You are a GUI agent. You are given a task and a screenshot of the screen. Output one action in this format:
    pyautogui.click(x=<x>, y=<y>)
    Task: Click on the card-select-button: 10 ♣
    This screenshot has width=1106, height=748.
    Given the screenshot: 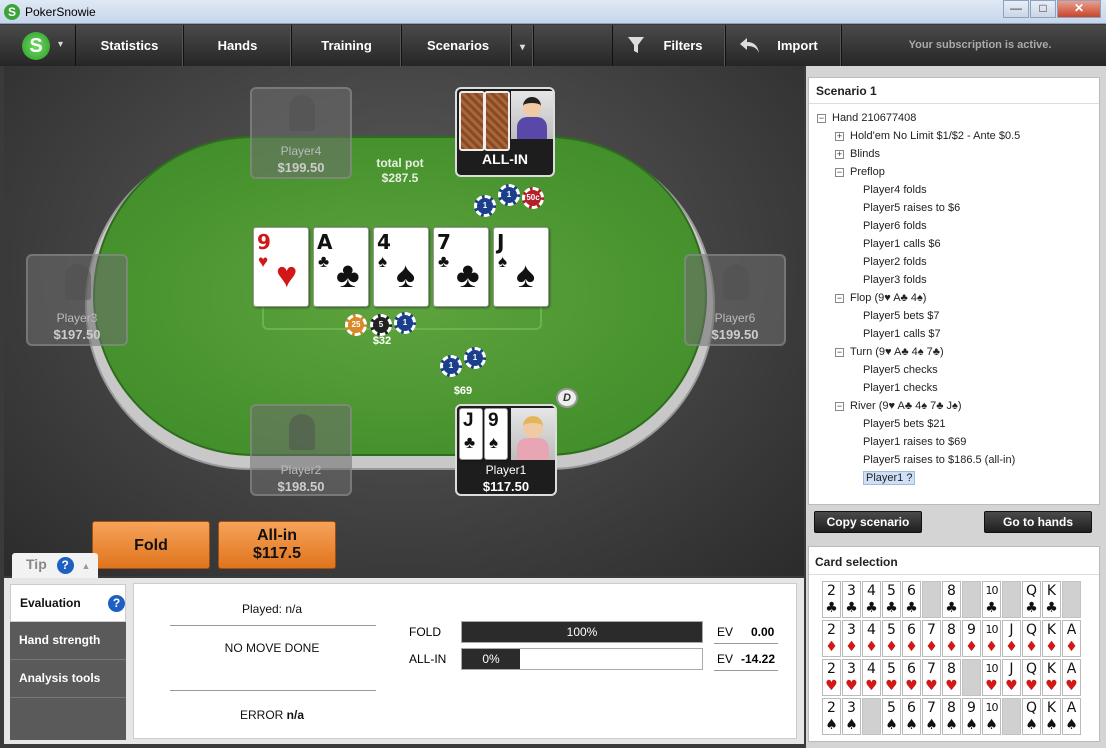 What is the action you would take?
    pyautogui.click(x=991, y=599)
    